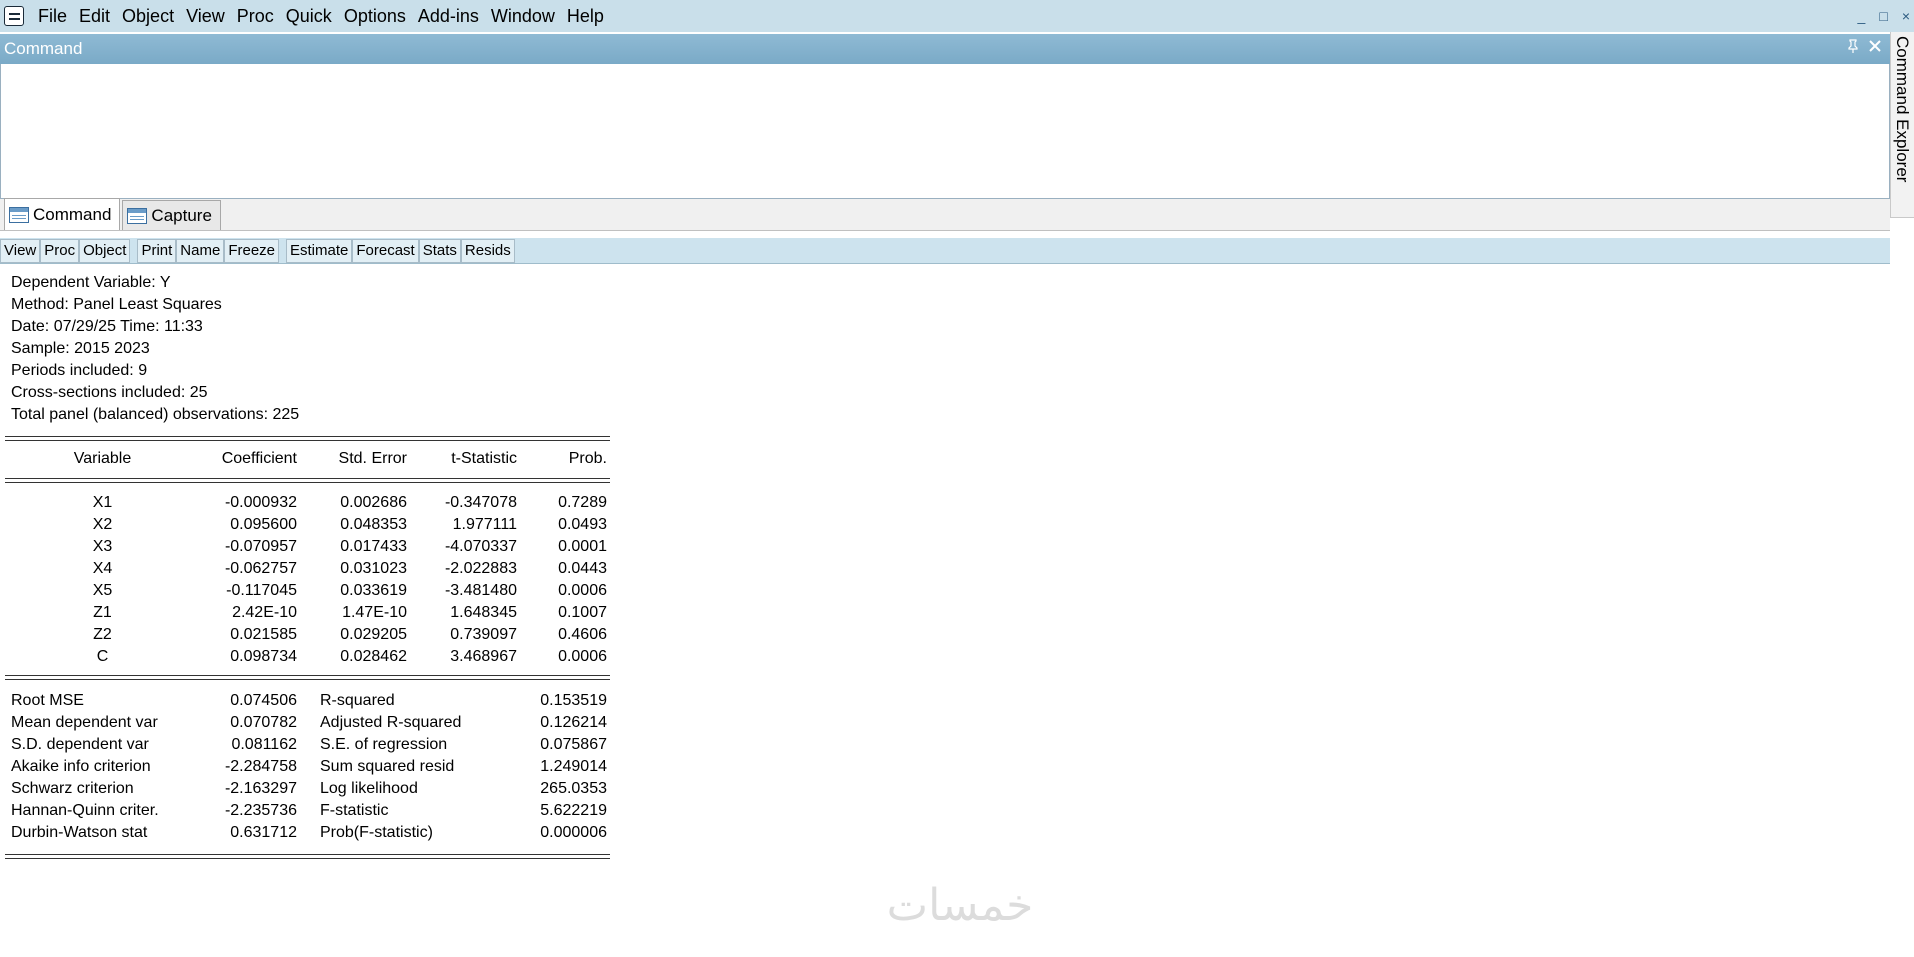 Image resolution: width=1914 pixels, height=957 pixels. Describe the element at coordinates (85, 810) in the screenshot. I see `stat-label: Hannan-Quinn criter.` at that location.